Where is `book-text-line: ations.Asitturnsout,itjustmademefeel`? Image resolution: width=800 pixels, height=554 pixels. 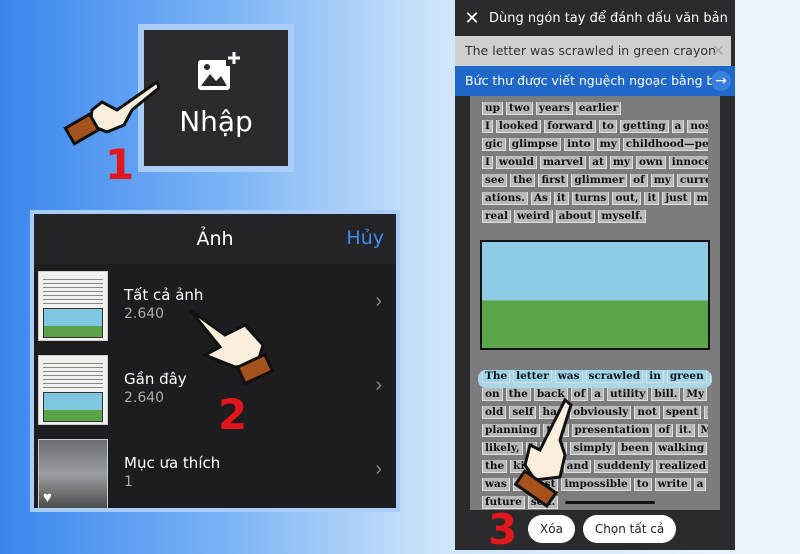 book-text-line: ations.Asitturnsout,itjustmademefeel is located at coordinates (595, 201).